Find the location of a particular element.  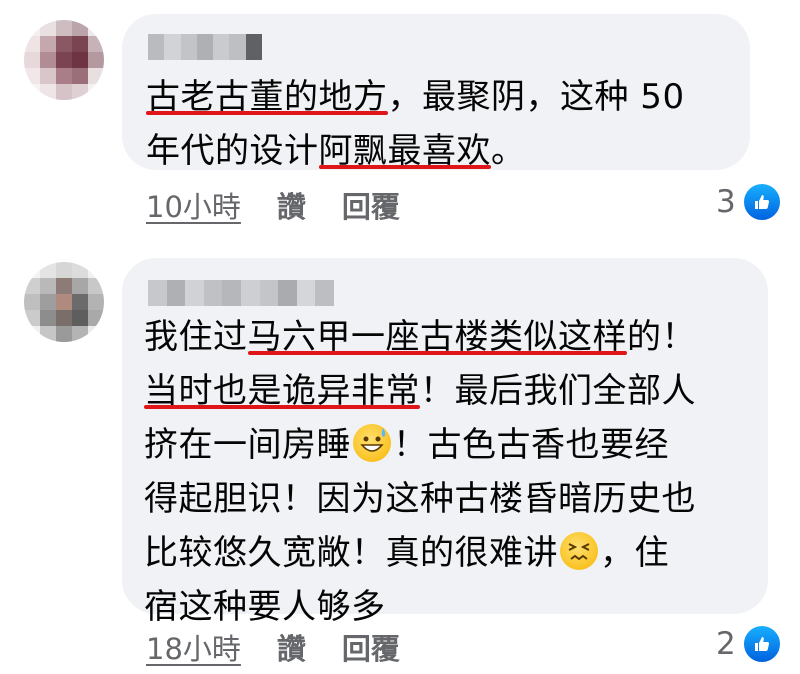

timestamp-link: 10小時 is located at coordinates (193, 205).